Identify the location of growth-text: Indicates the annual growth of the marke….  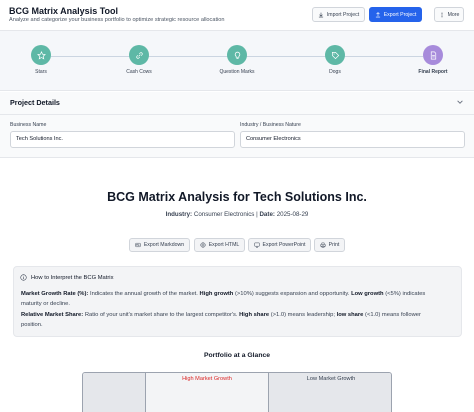
(143, 294).